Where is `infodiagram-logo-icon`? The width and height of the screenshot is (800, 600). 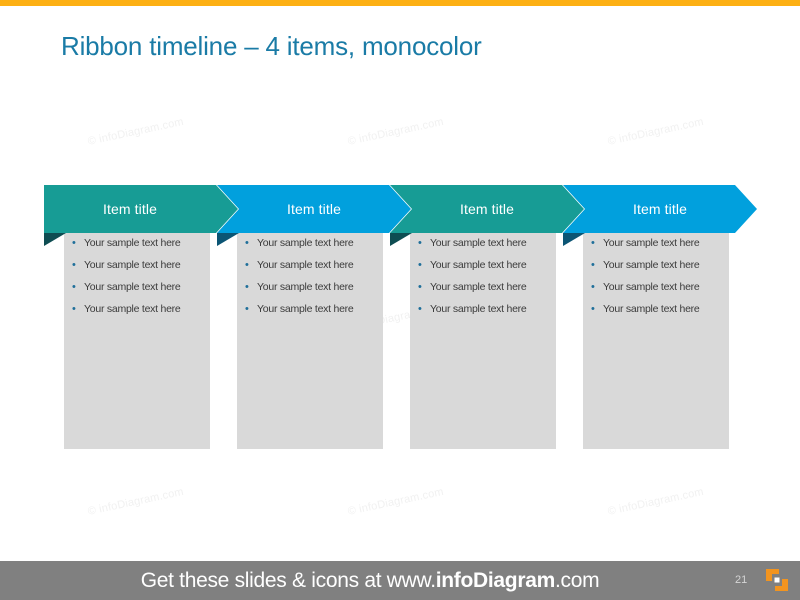
infodiagram-logo-icon is located at coordinates (777, 580).